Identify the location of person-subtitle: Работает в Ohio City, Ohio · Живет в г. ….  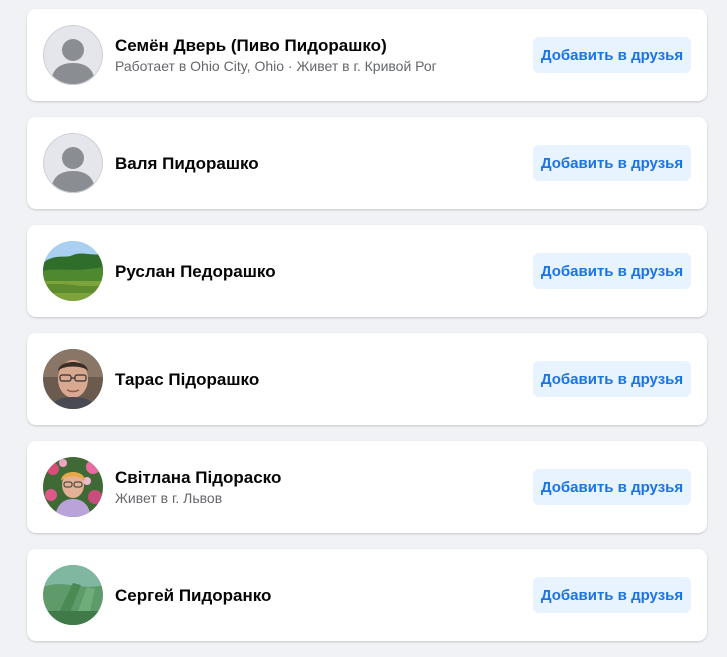
(276, 66).